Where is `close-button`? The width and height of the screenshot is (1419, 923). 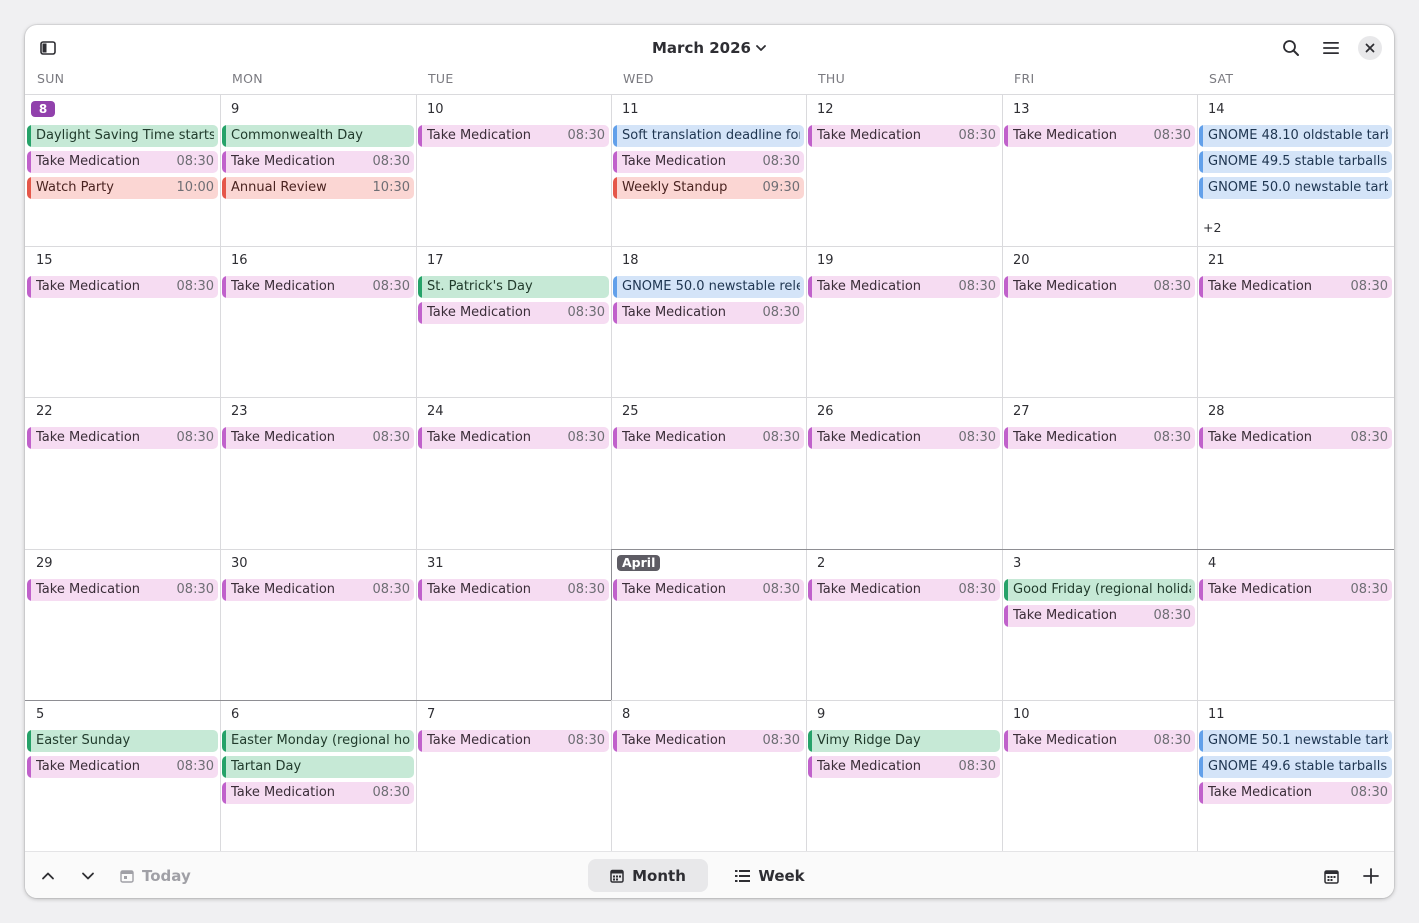
close-button is located at coordinates (1370, 48).